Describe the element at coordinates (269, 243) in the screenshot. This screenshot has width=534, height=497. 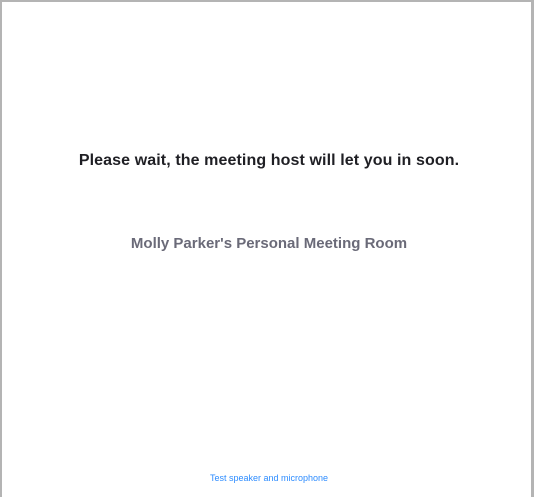
I see `meeting-room-name: Molly Parker's Personal Meeting Room` at that location.